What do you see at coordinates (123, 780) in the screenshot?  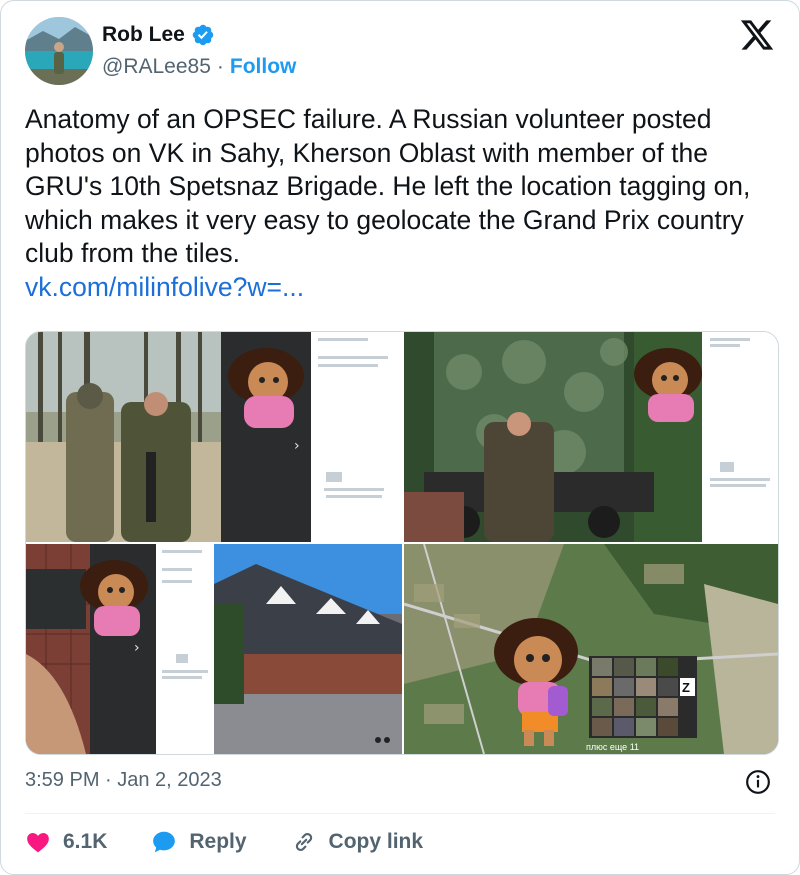 I see `tweet-timestamp: 3:59 PM · Jan 2, 2023` at bounding box center [123, 780].